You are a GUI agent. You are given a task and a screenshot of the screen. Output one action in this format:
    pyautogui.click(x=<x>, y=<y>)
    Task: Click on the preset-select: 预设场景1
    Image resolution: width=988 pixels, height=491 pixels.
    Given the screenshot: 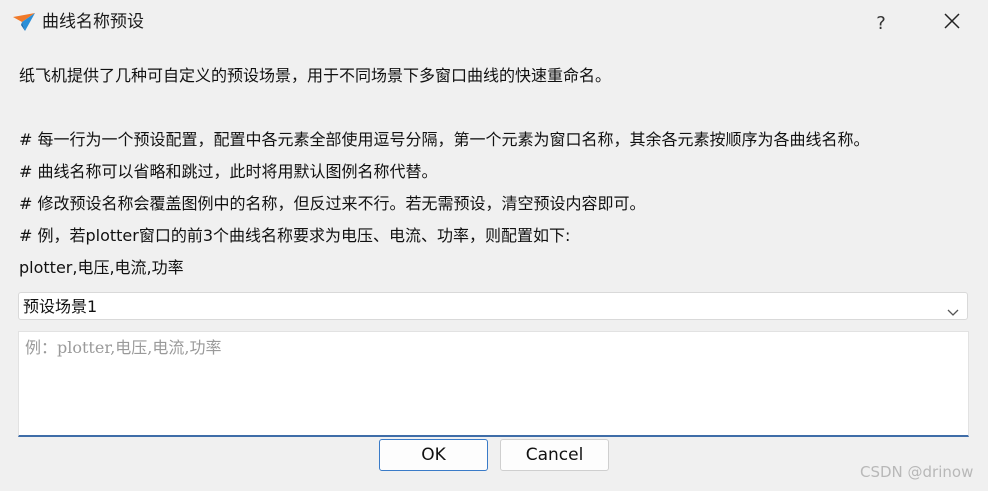 What is the action you would take?
    pyautogui.click(x=493, y=306)
    